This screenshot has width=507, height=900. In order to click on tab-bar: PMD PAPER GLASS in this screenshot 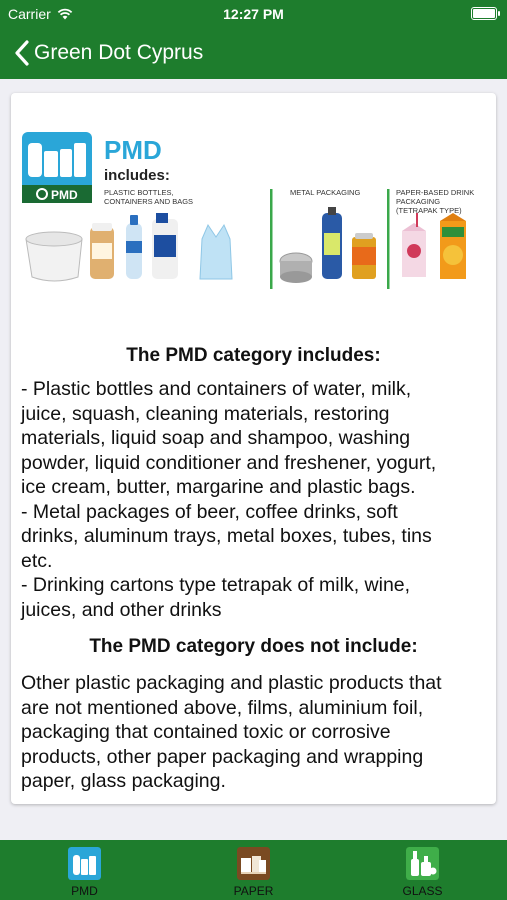, I will do `click(253, 870)`.